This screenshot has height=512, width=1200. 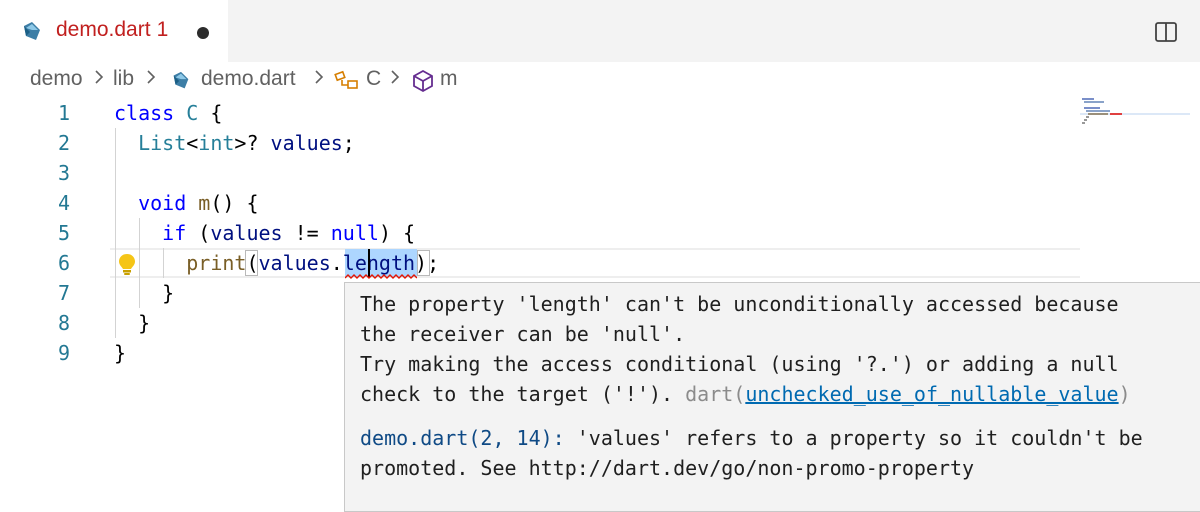 What do you see at coordinates (198, 203) in the screenshot?
I see `code-token: m` at bounding box center [198, 203].